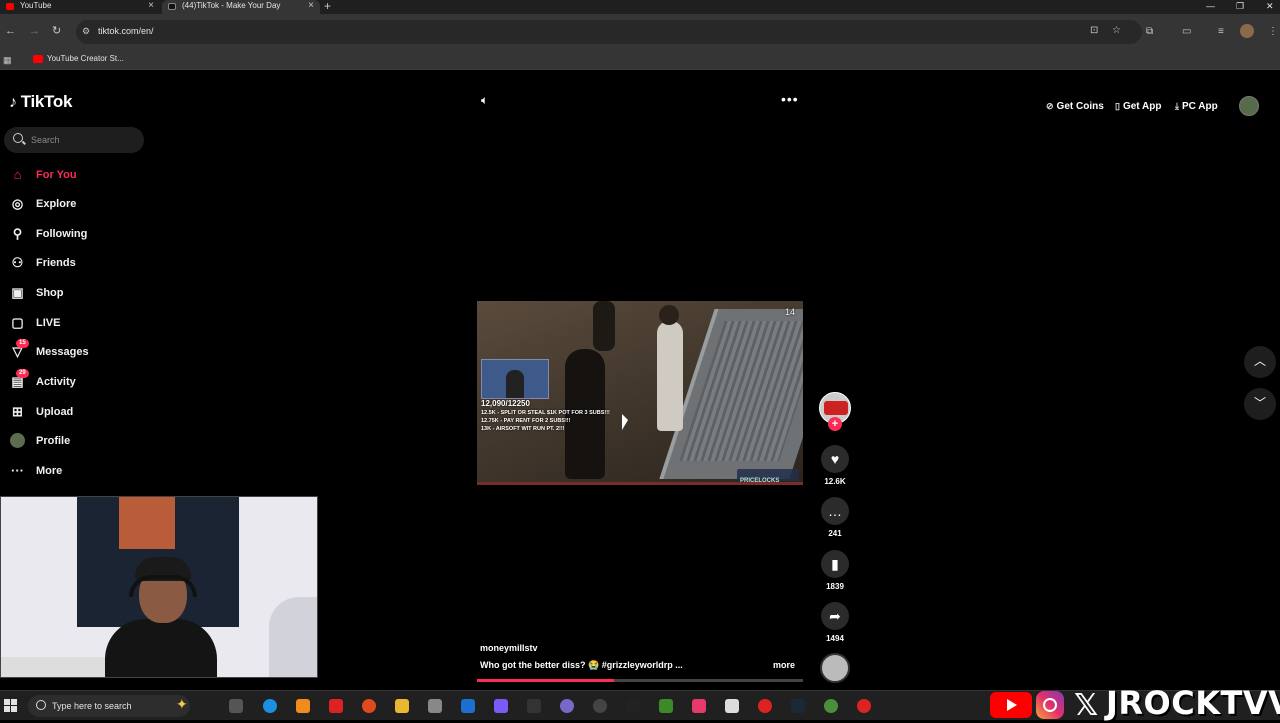  I want to click on close-window-icon: ✕, so click(1270, 6).